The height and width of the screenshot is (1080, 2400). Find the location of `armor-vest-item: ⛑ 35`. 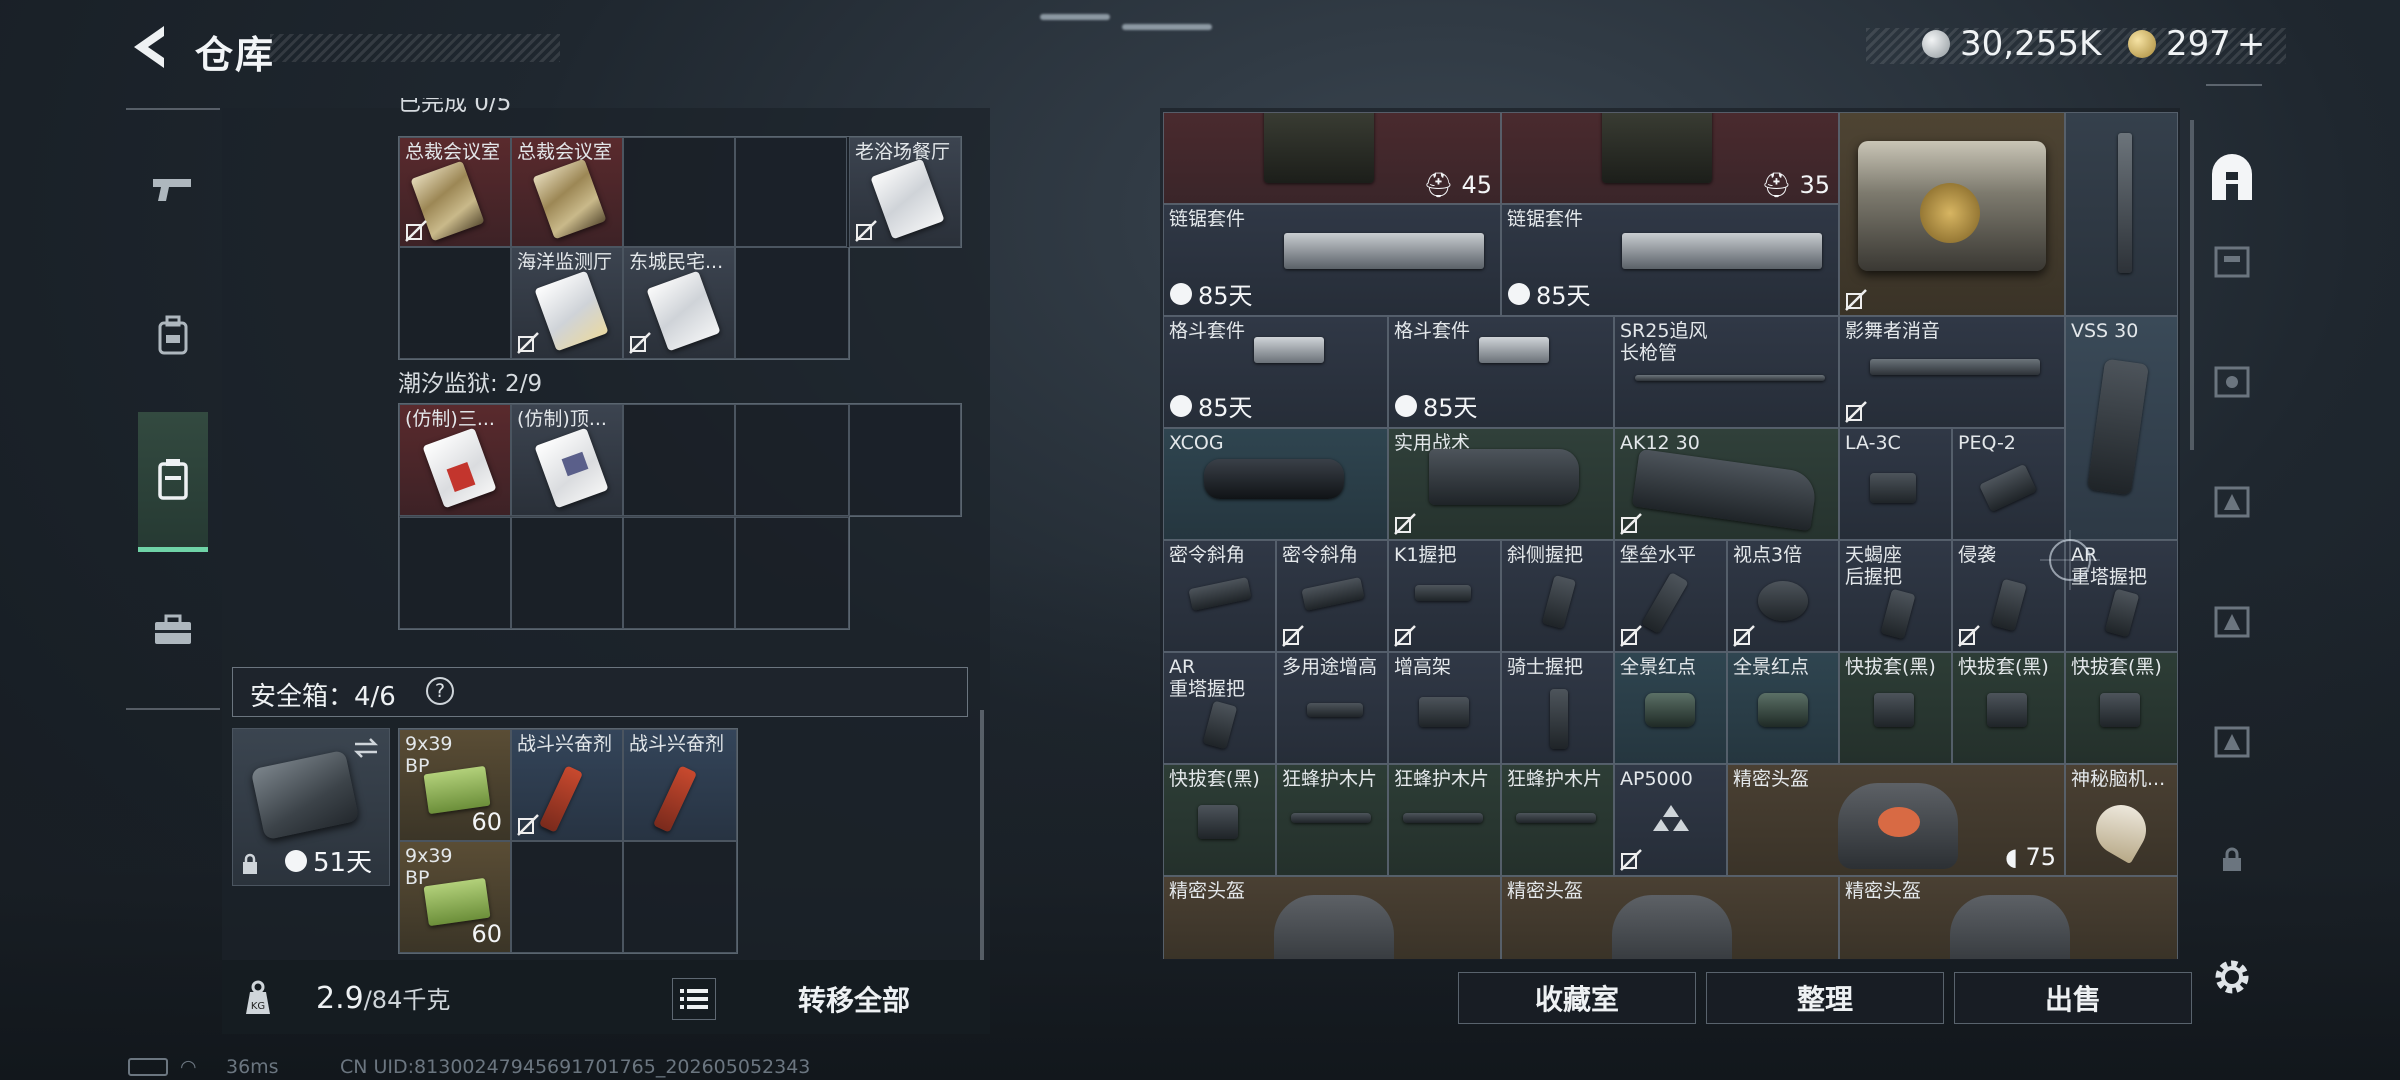

armor-vest-item: ⛑ 35 is located at coordinates (1670, 158).